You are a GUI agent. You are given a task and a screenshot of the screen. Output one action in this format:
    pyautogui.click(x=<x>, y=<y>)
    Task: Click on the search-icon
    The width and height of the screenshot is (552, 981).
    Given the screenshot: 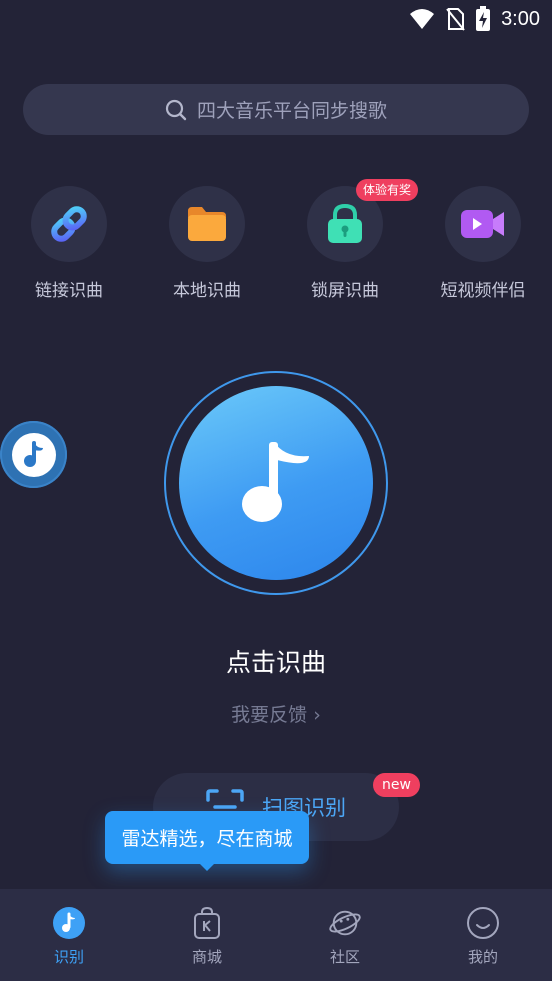 What is the action you would take?
    pyautogui.click(x=176, y=109)
    